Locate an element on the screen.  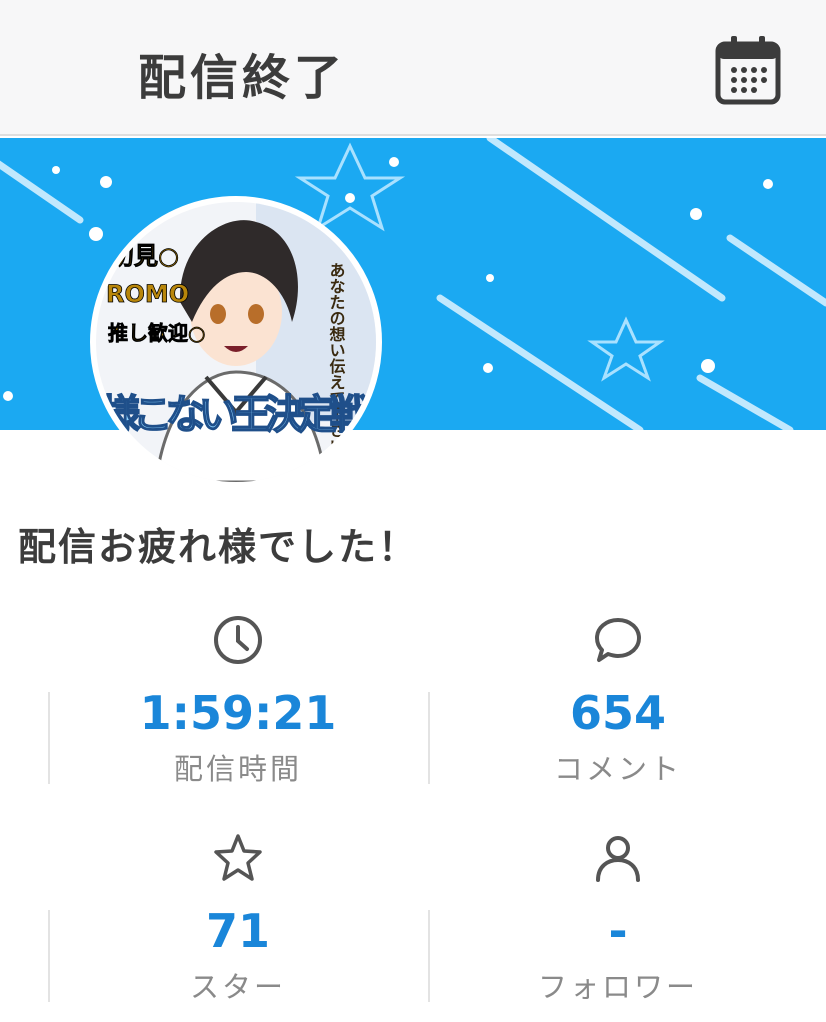
duration-value: 1:59:21 is located at coordinates (238, 713).